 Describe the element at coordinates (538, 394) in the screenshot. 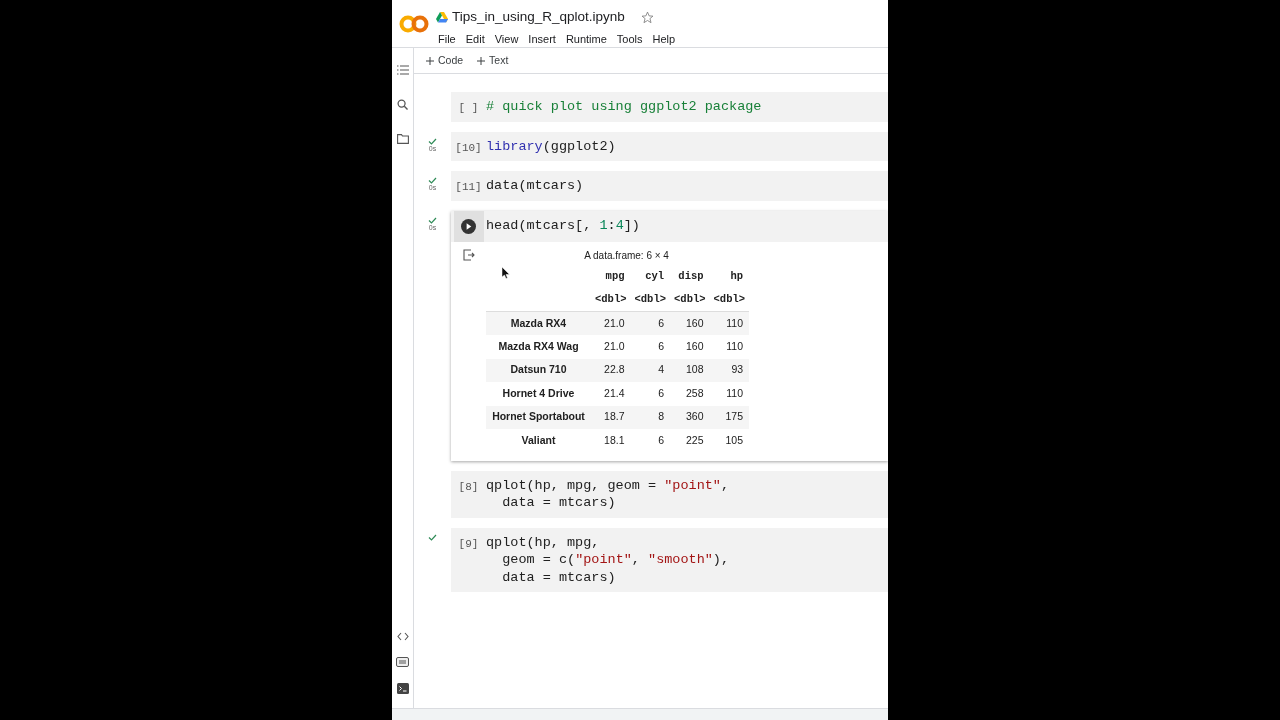

I see `row-name: Hornet 4 Drive` at that location.